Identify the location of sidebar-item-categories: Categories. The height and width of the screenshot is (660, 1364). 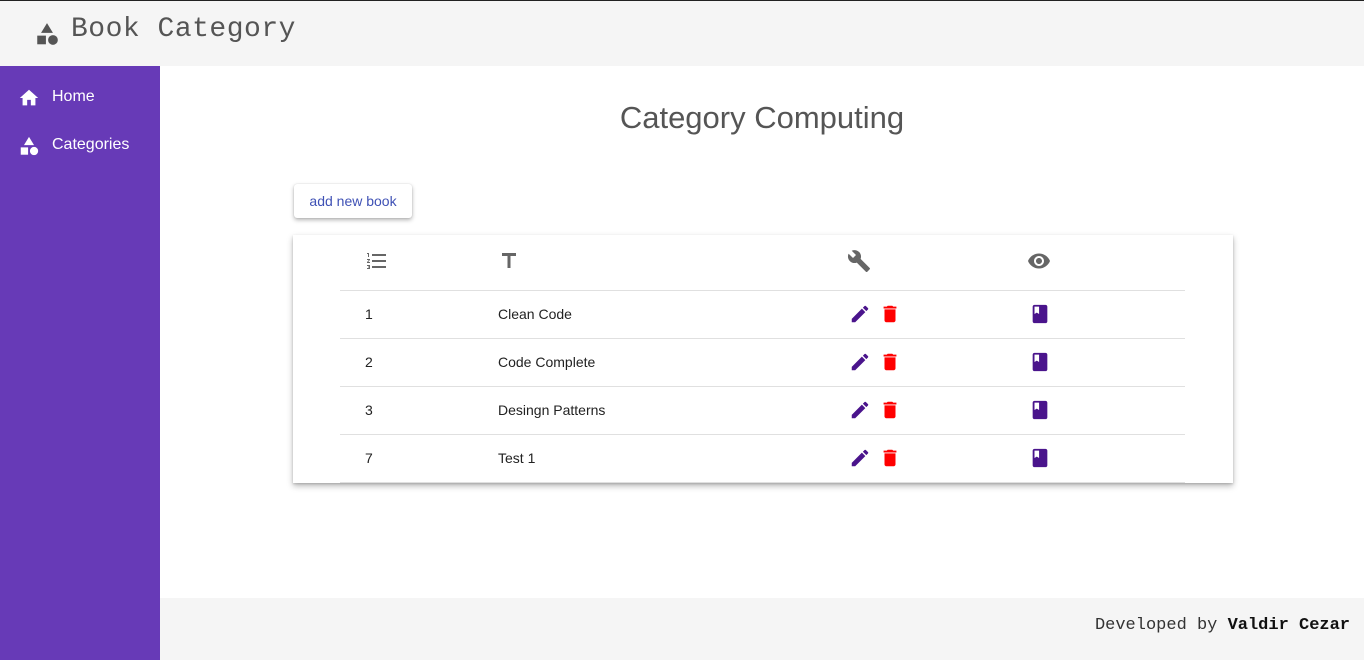
(80, 145).